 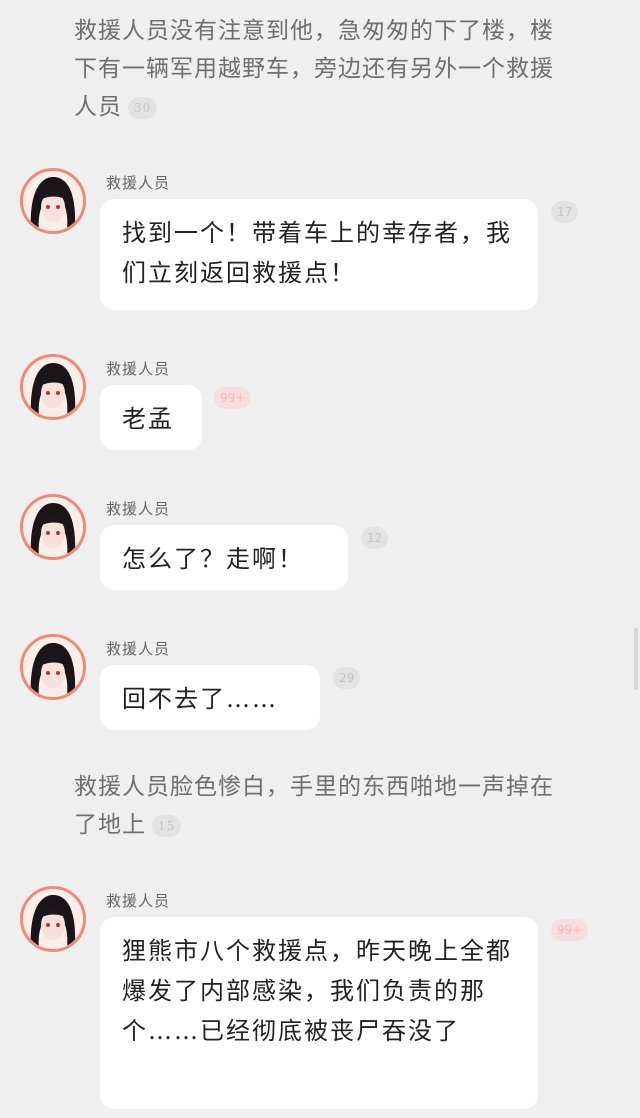 What do you see at coordinates (151, 417) in the screenshot?
I see `message-bubble: 老孟` at bounding box center [151, 417].